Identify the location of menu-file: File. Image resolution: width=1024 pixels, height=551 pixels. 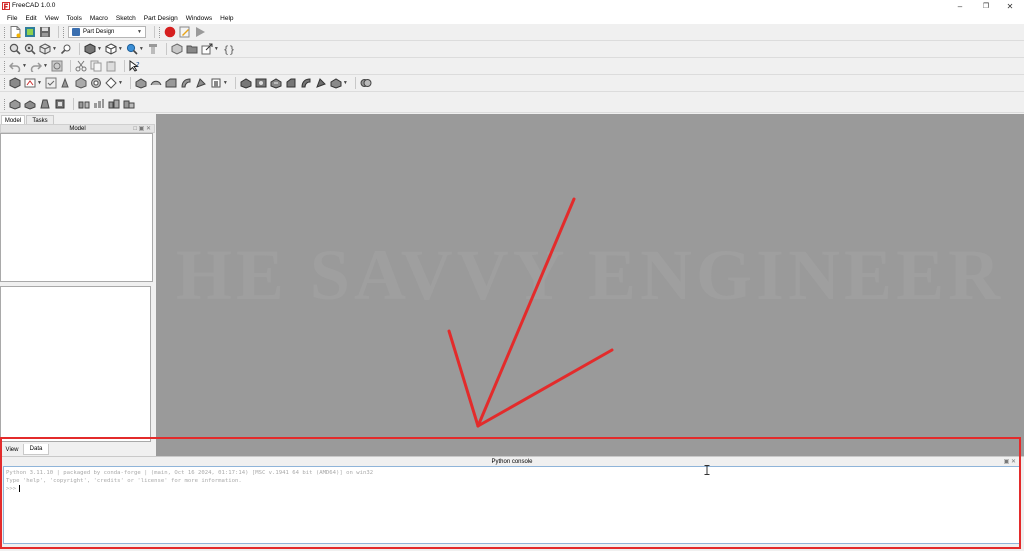
(12, 18).